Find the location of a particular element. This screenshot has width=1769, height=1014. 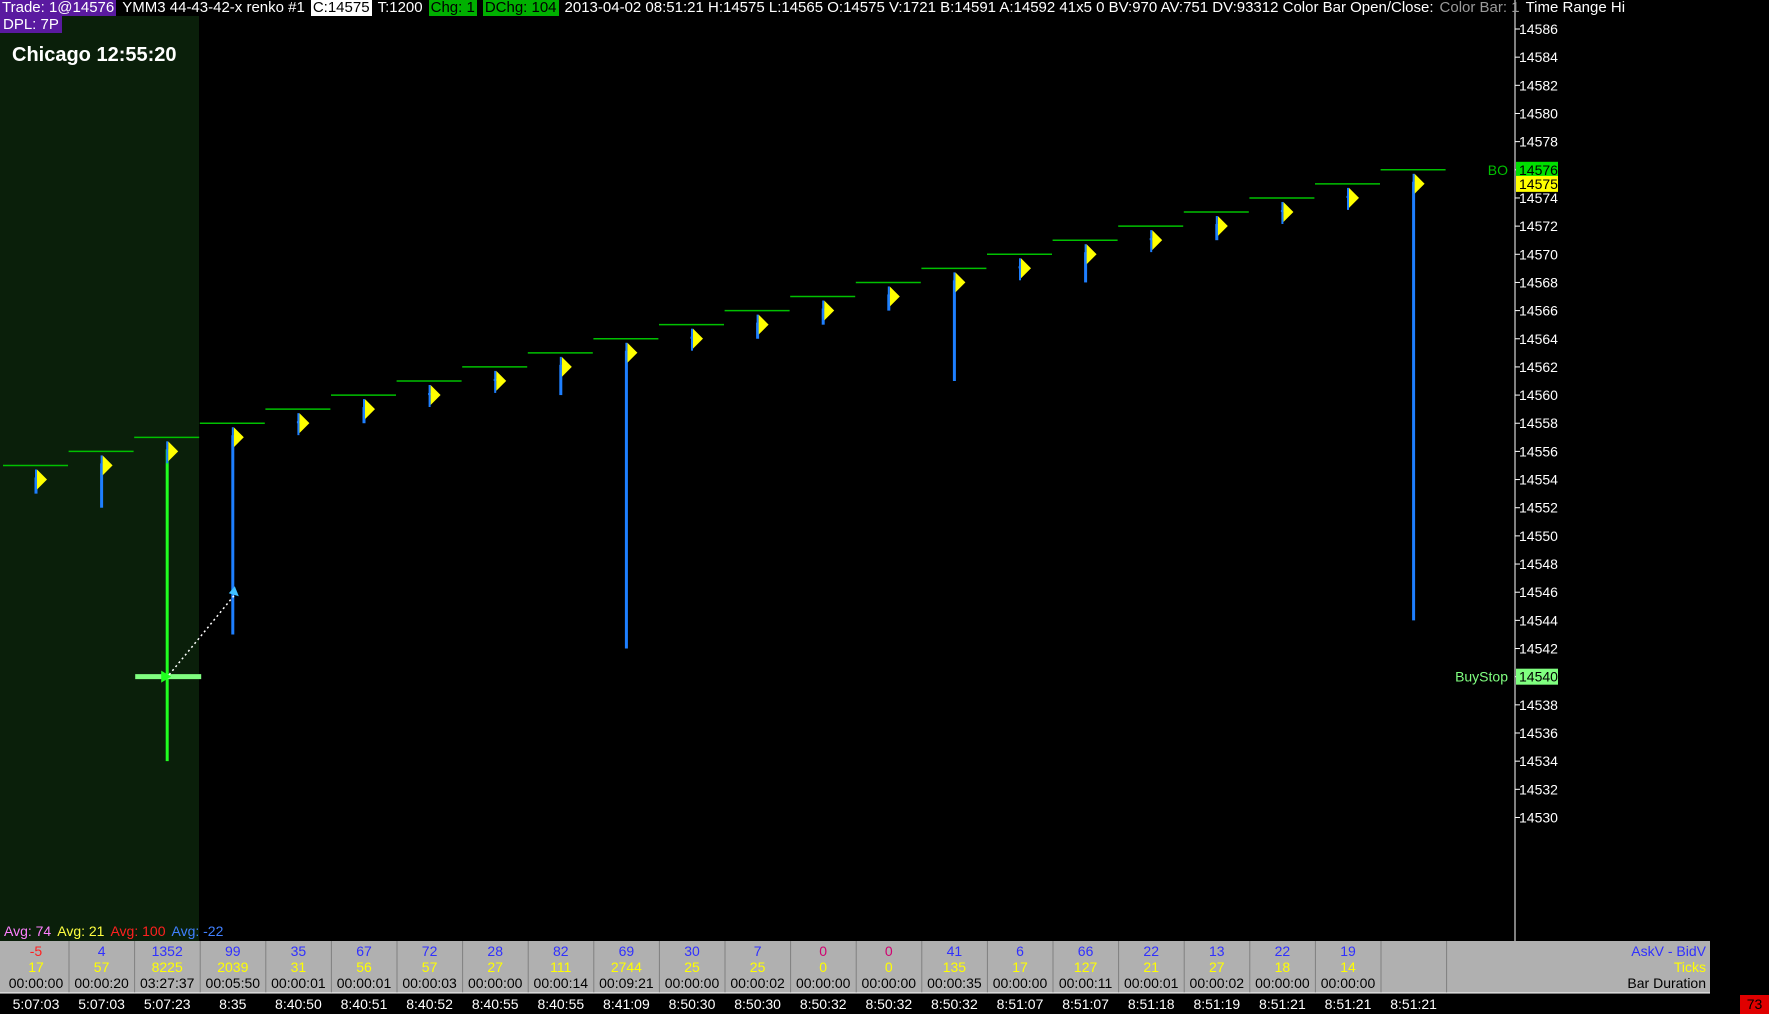

time-axis-label: 8:40:50 is located at coordinates (298, 1004).